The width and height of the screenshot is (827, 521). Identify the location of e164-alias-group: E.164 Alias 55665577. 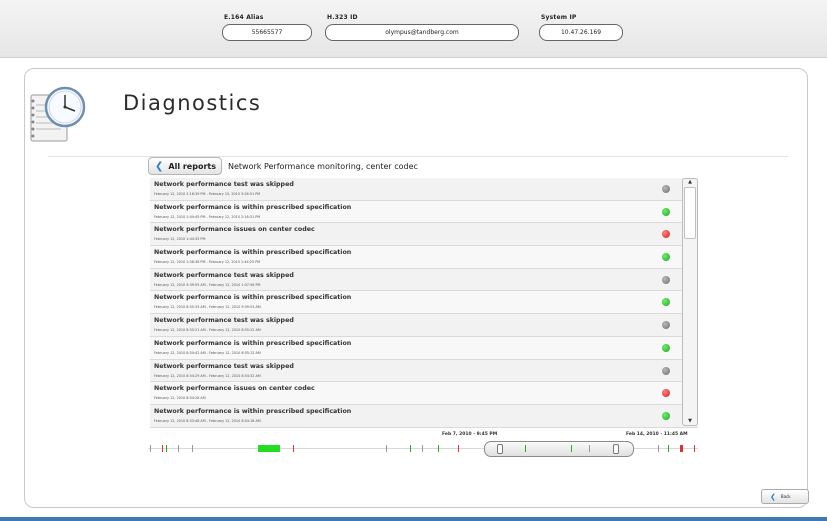
(267, 27).